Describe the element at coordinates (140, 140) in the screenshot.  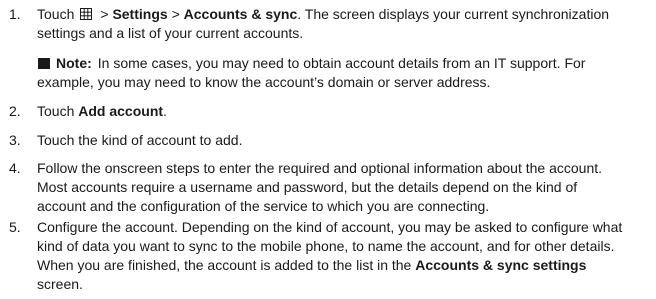
I see `step-text: Touch the kind of account to add.` at that location.